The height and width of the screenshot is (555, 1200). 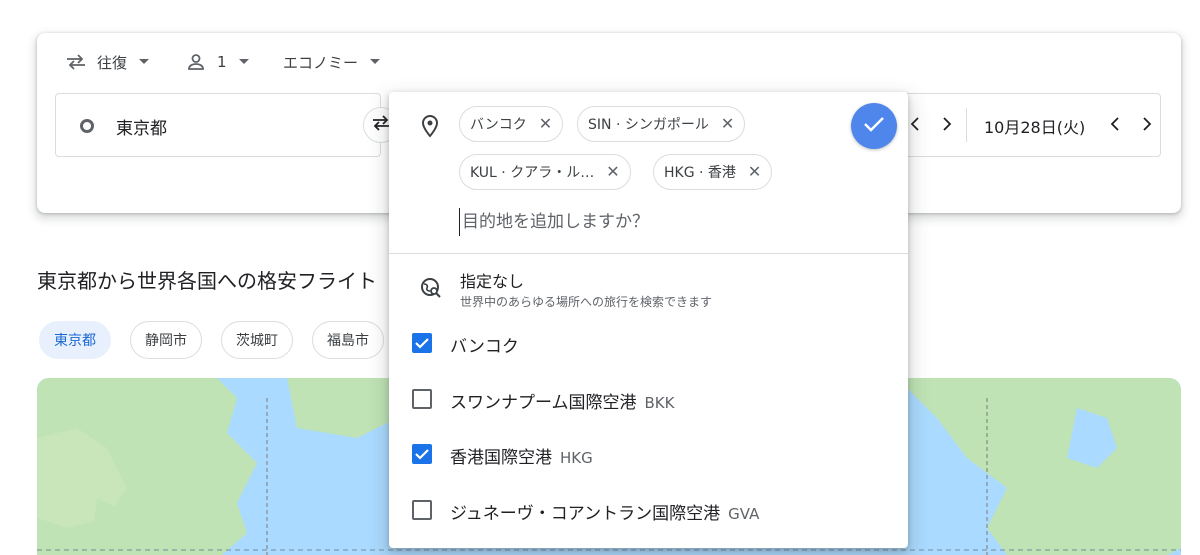 What do you see at coordinates (431, 290) in the screenshot?
I see `globe-search-icon` at bounding box center [431, 290].